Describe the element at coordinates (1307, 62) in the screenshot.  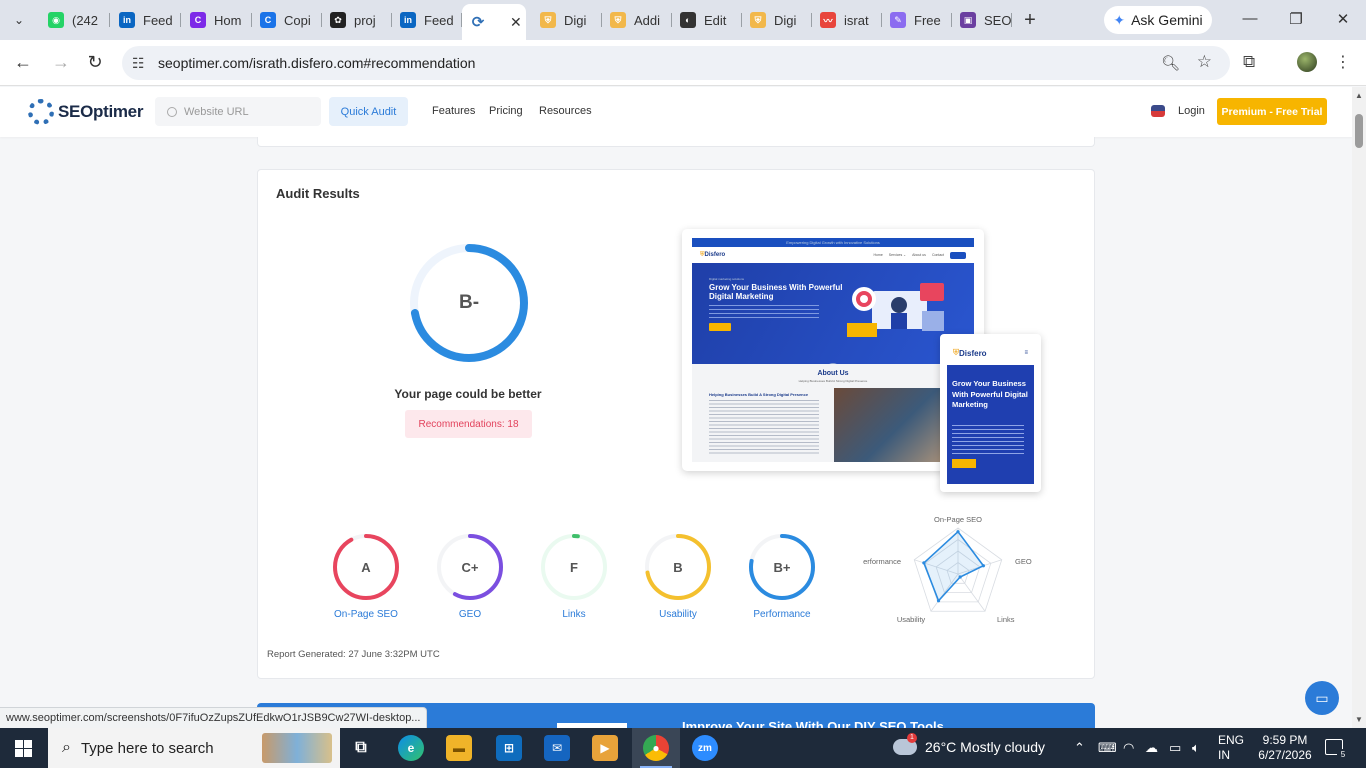
I see `profile-avatar` at that location.